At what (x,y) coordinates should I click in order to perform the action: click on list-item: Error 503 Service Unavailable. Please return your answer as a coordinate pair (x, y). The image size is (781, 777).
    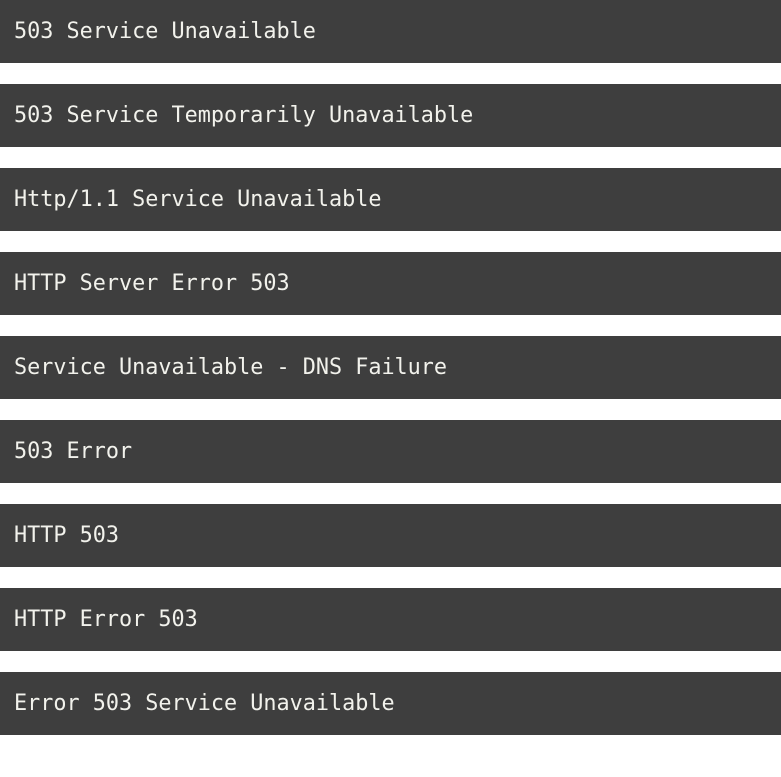
    Looking at the image, I should click on (390, 703).